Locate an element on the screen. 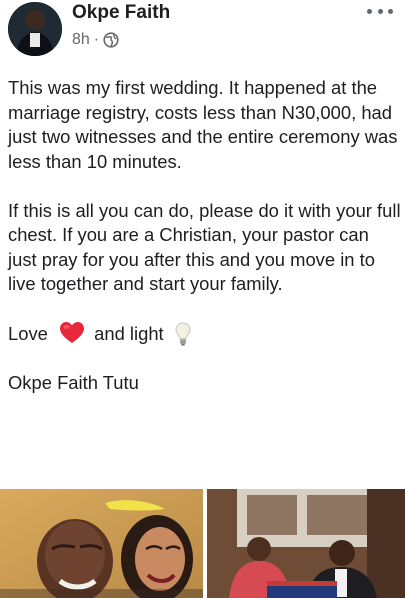  globe-icon is located at coordinates (111, 40).